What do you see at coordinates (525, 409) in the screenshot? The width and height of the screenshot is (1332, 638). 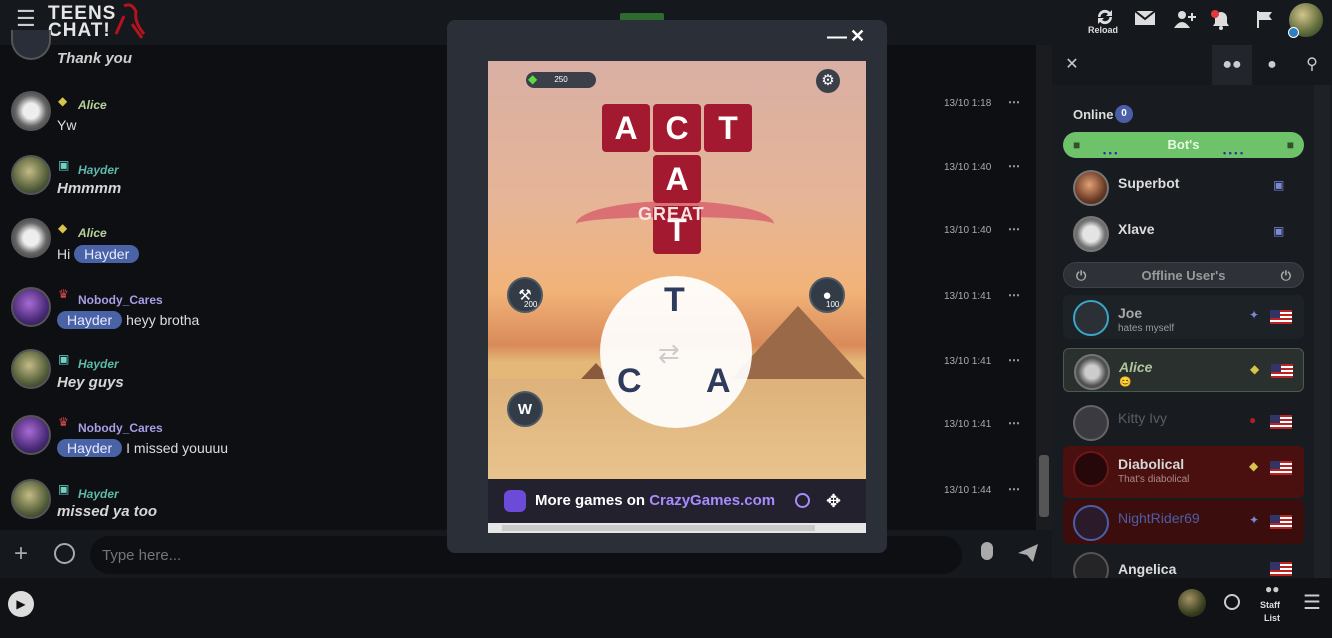 I see `word-list-icon: W` at bounding box center [525, 409].